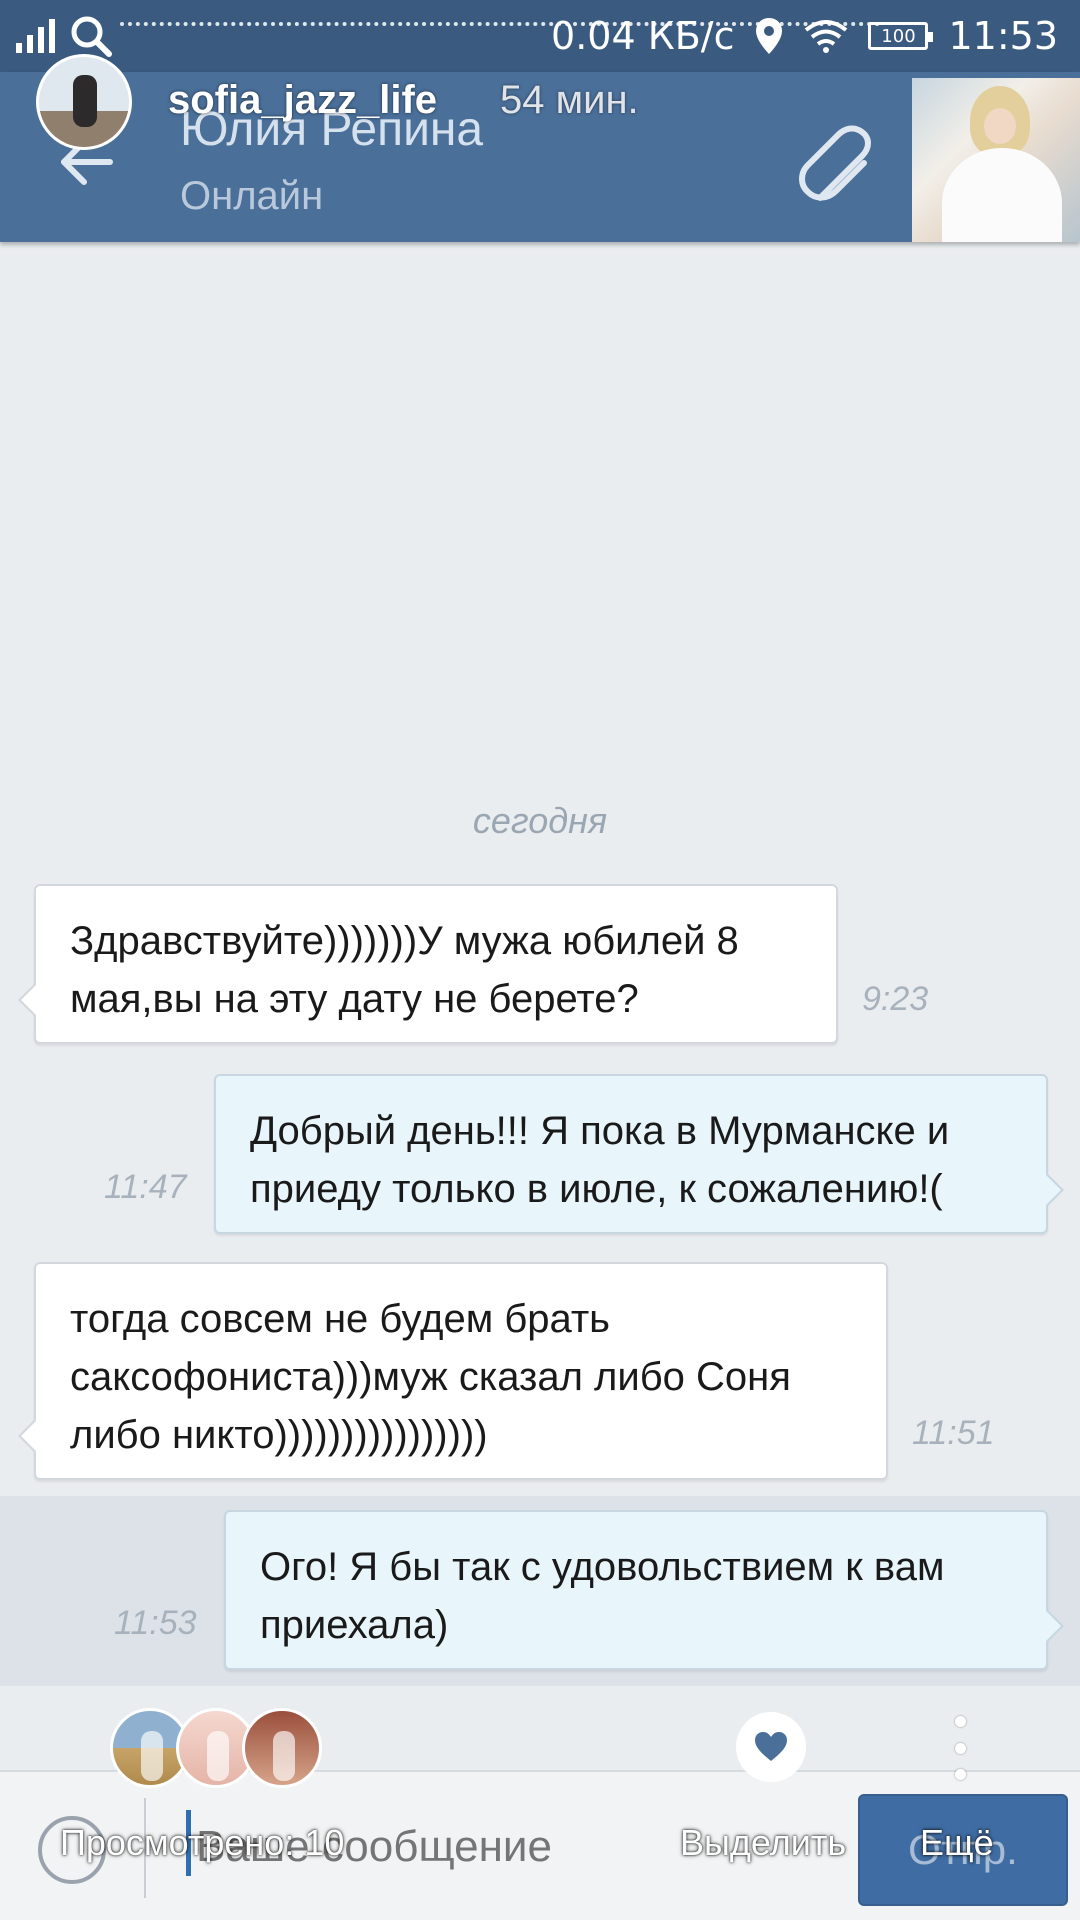  Describe the element at coordinates (771, 1747) in the screenshot. I see `heart-icon` at that location.